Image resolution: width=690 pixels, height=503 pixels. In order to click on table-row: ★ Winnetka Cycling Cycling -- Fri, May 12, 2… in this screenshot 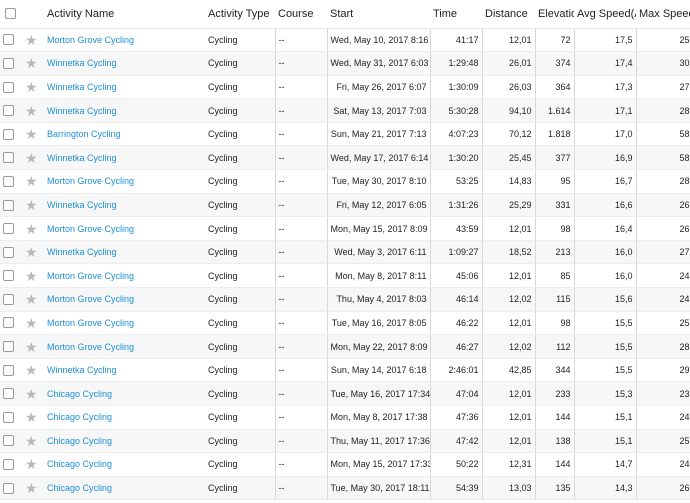, I will do `click(345, 205)`.